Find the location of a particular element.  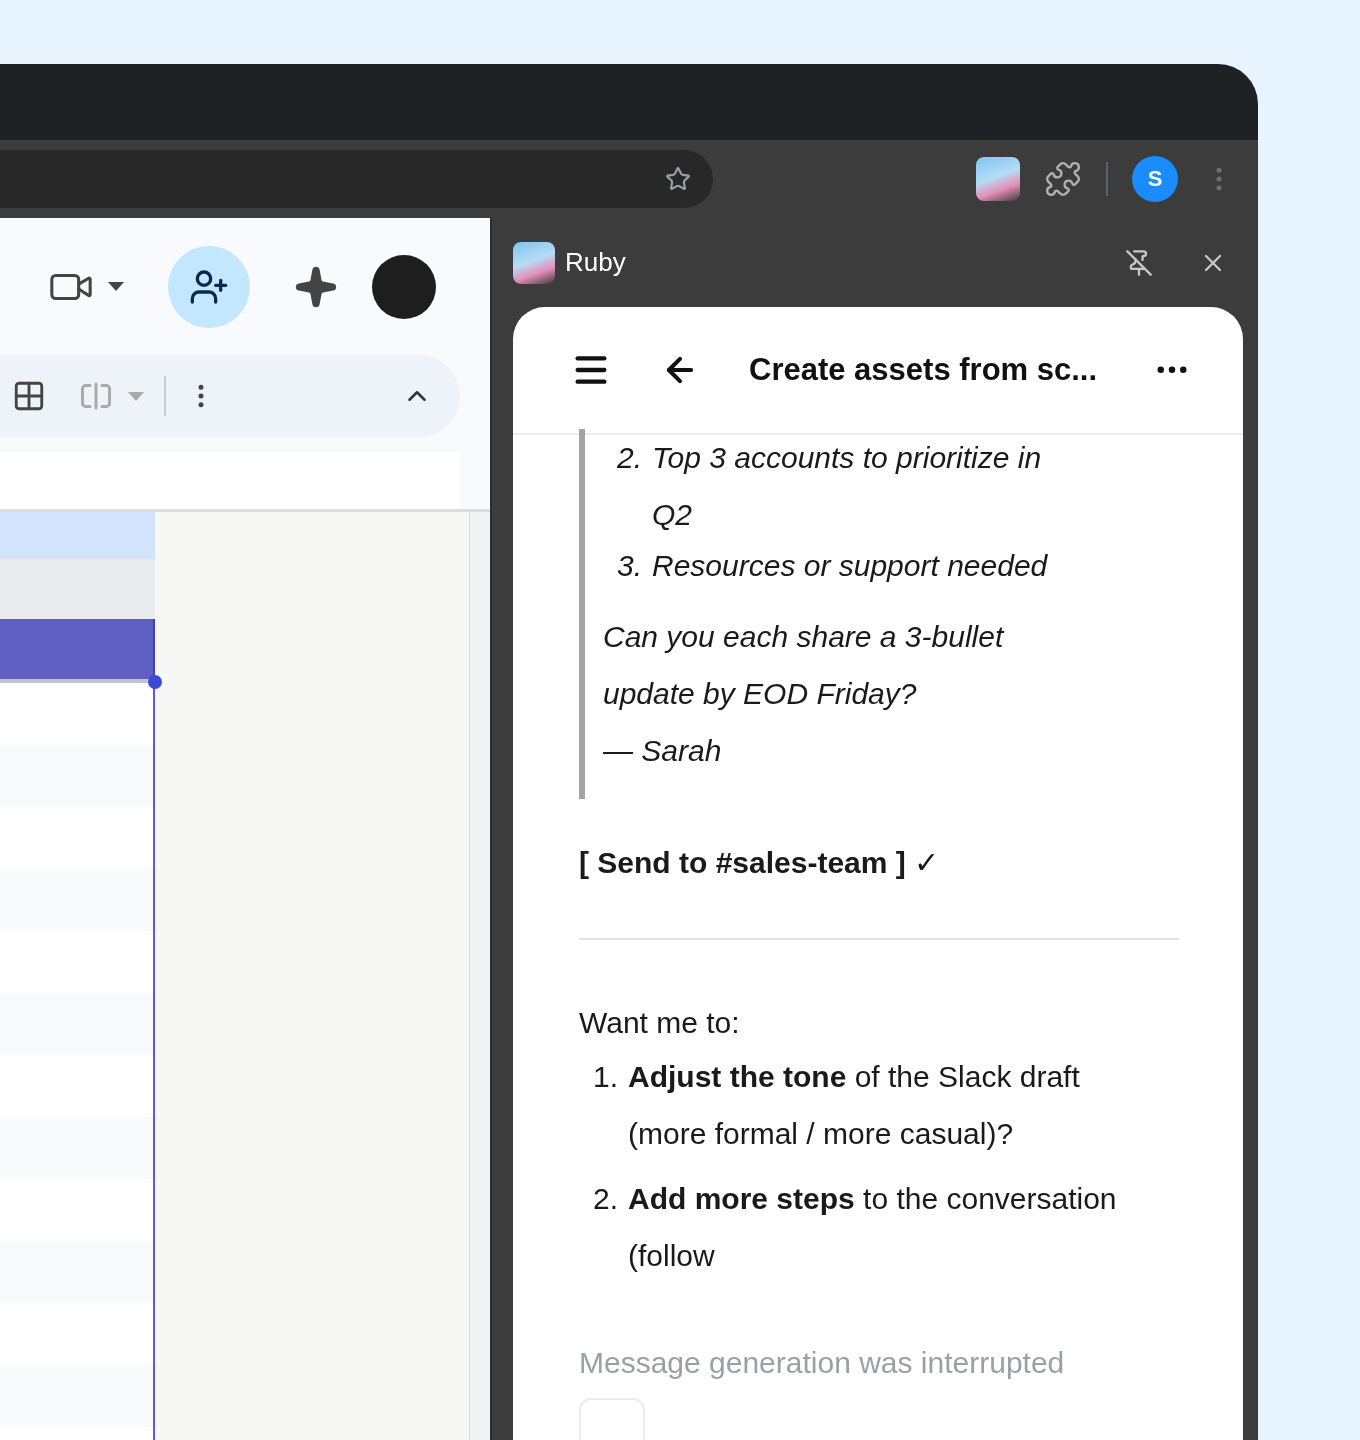

puzzle-icon is located at coordinates (1063, 179).